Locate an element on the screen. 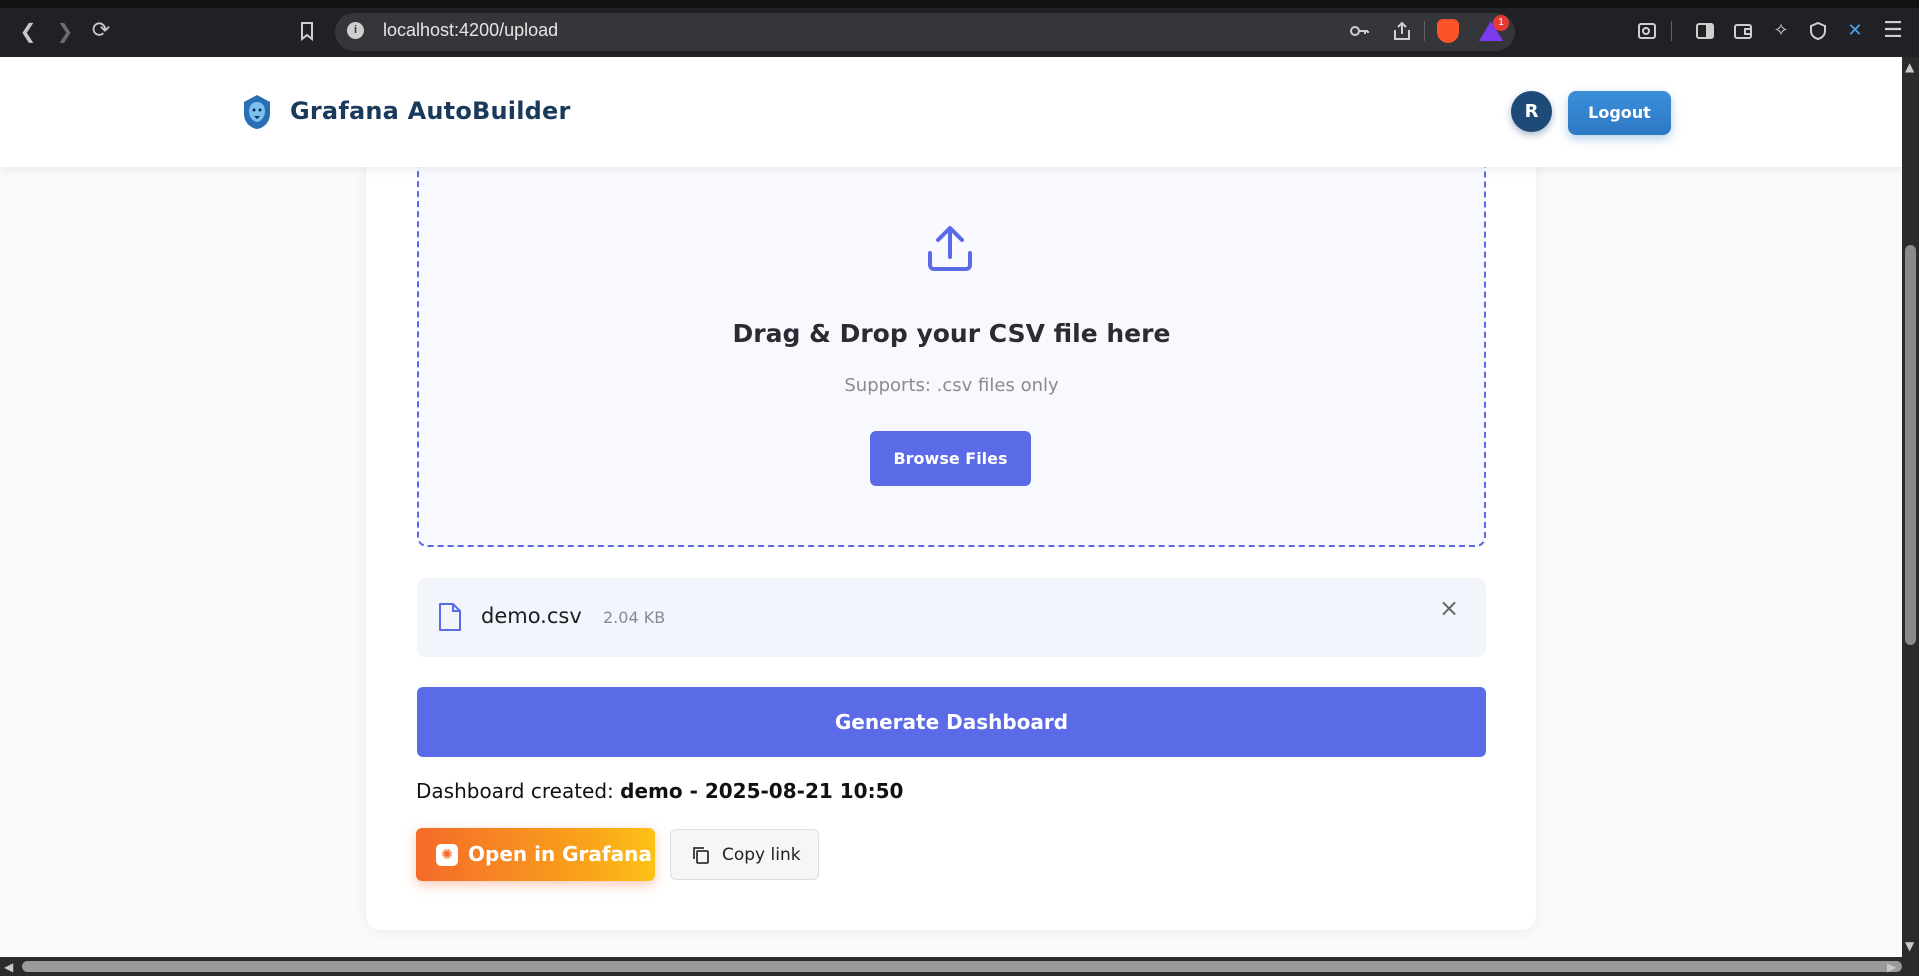 This screenshot has height=976, width=1919. vpn-shield-icon is located at coordinates (1818, 31).